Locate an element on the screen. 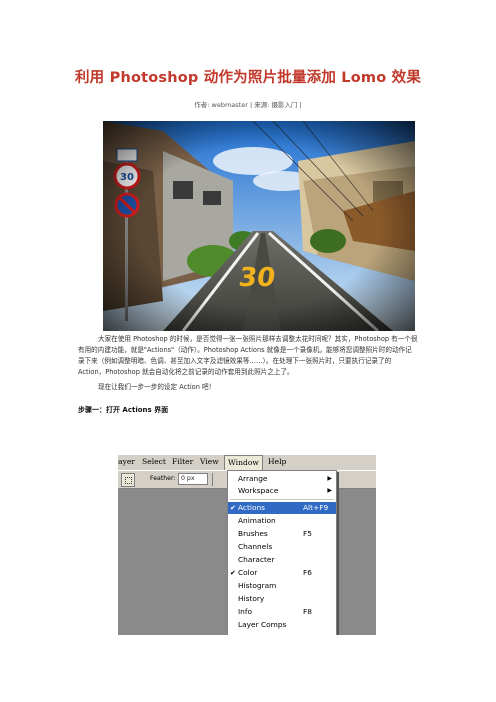  menu-item-channels: Channels is located at coordinates (282, 547).